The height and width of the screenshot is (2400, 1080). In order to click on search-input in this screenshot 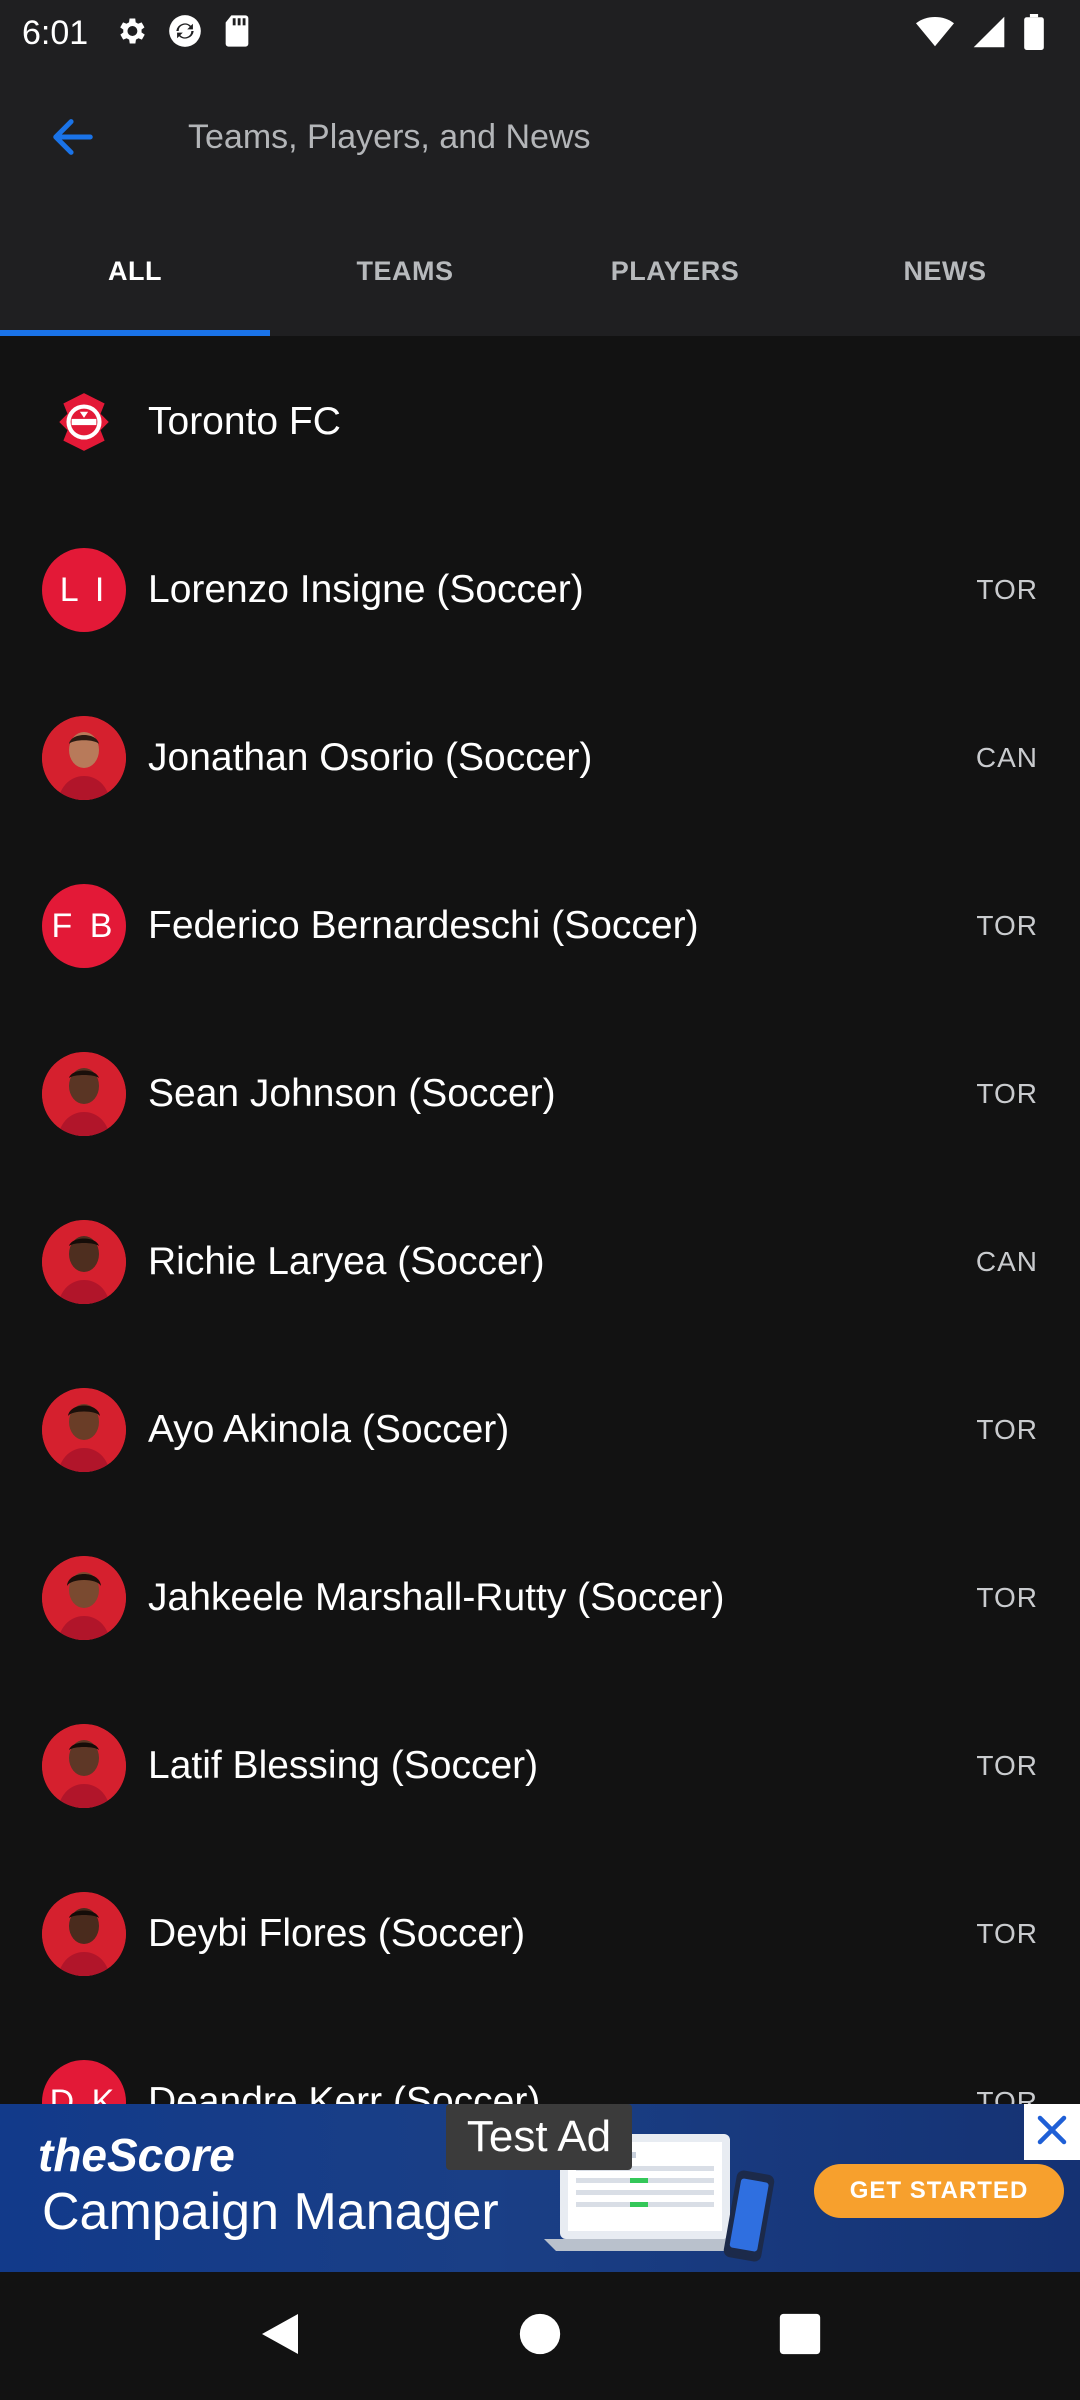, I will do `click(613, 137)`.